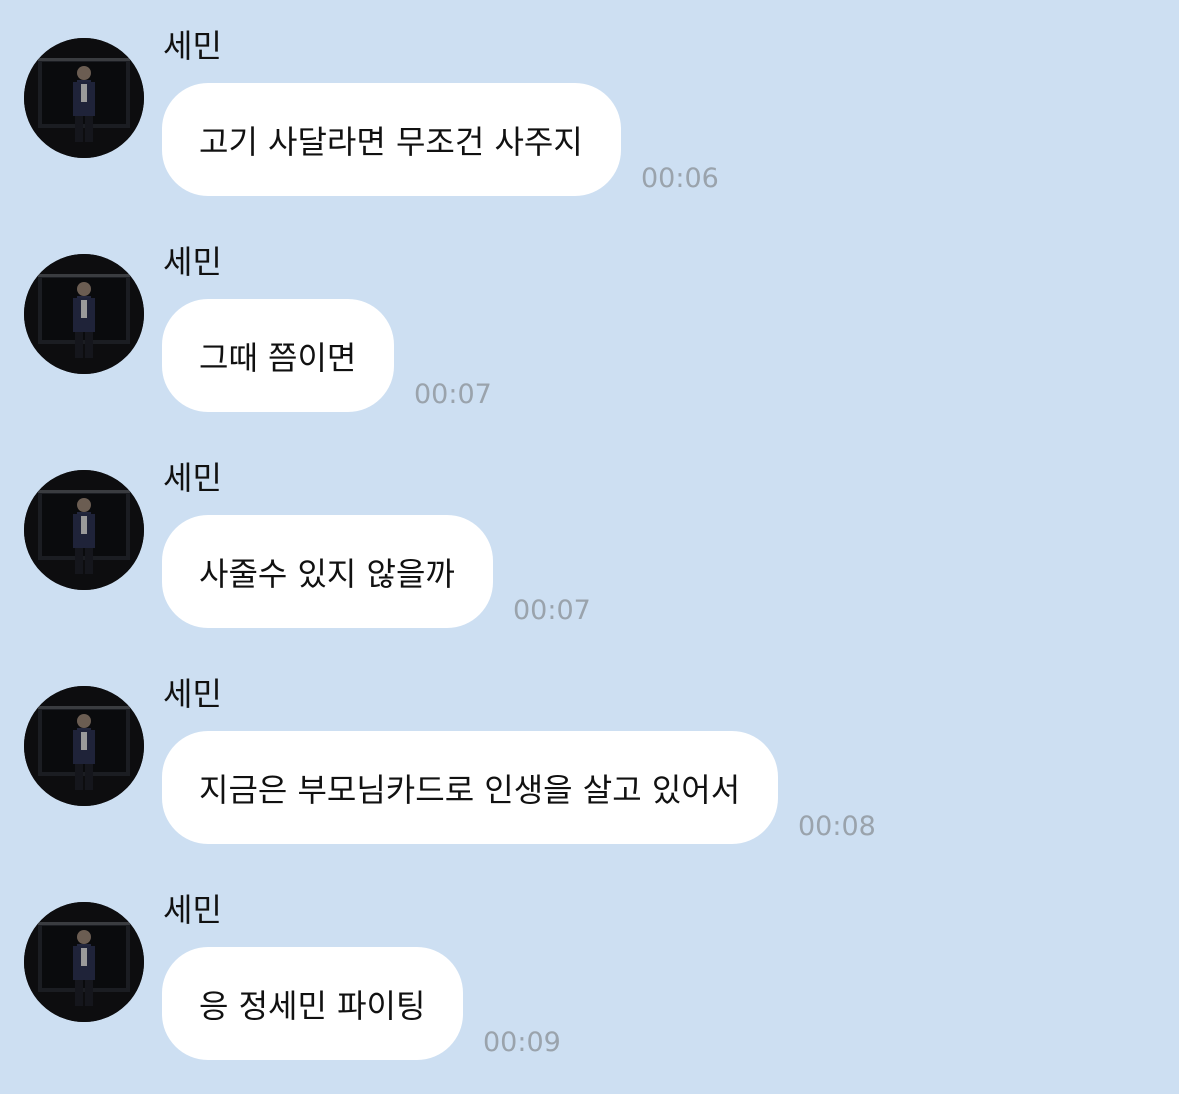 This screenshot has height=1094, width=1179. Describe the element at coordinates (680, 178) in the screenshot. I see `message-timestamp: 00:06` at that location.